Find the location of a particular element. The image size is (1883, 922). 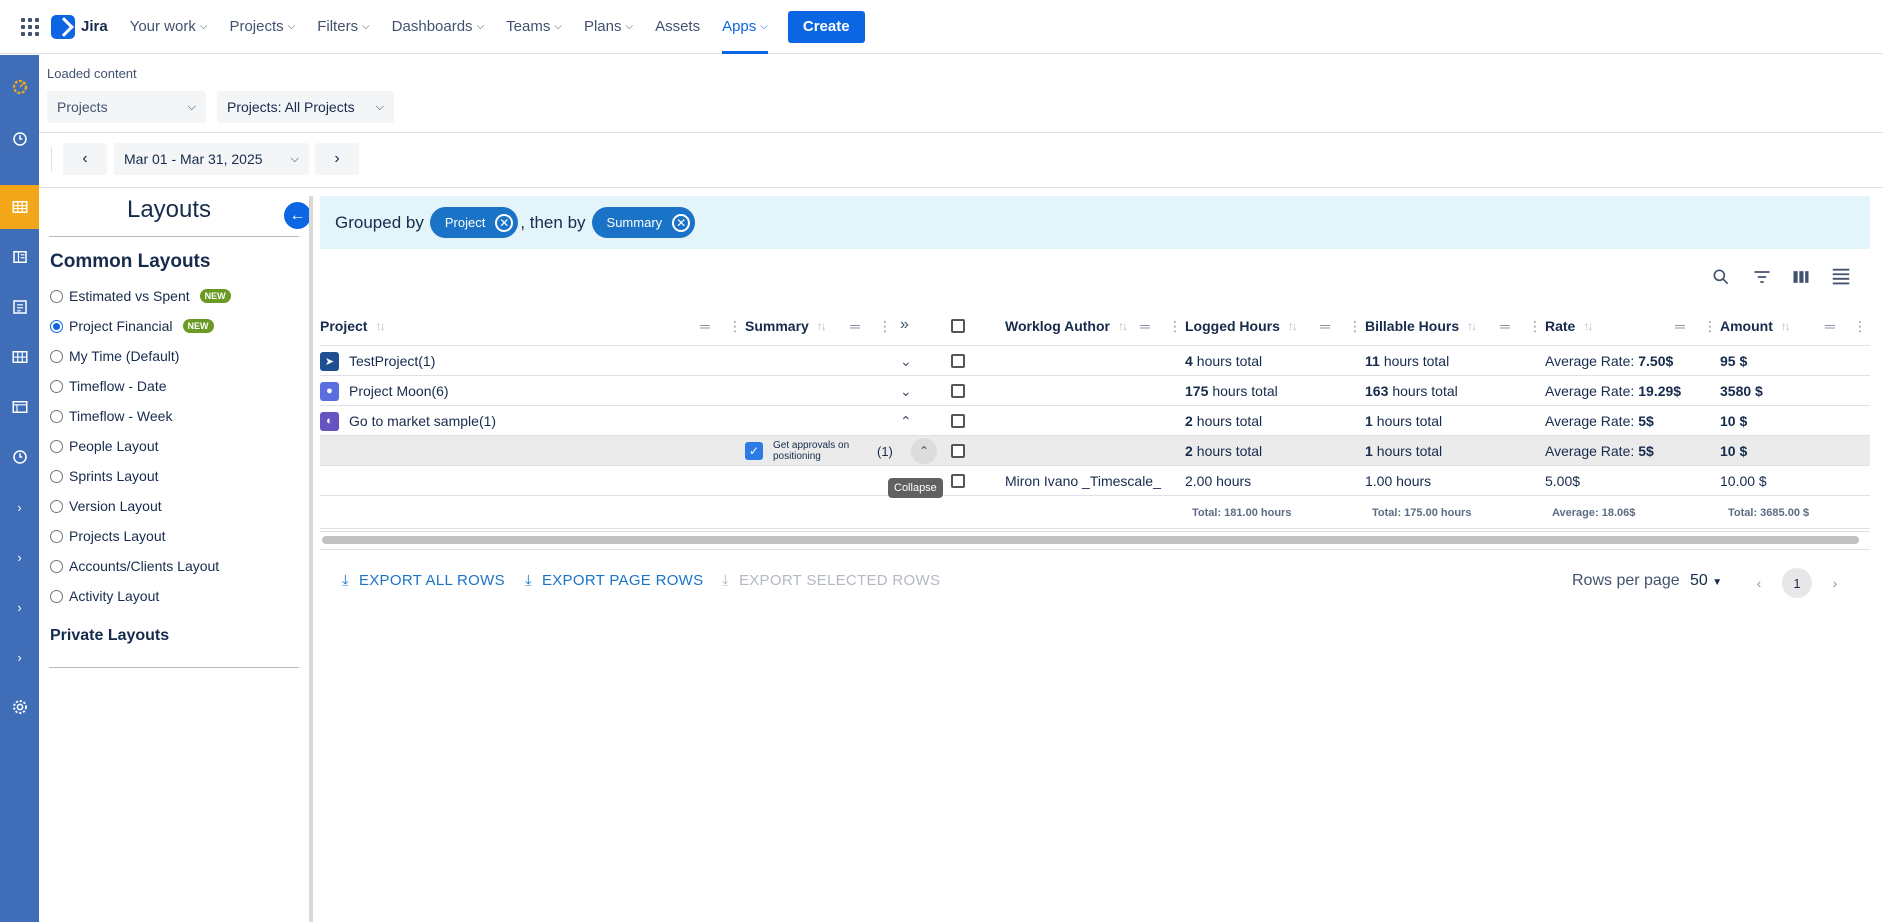

nav-projects: Projects ⌵ is located at coordinates (262, 27).